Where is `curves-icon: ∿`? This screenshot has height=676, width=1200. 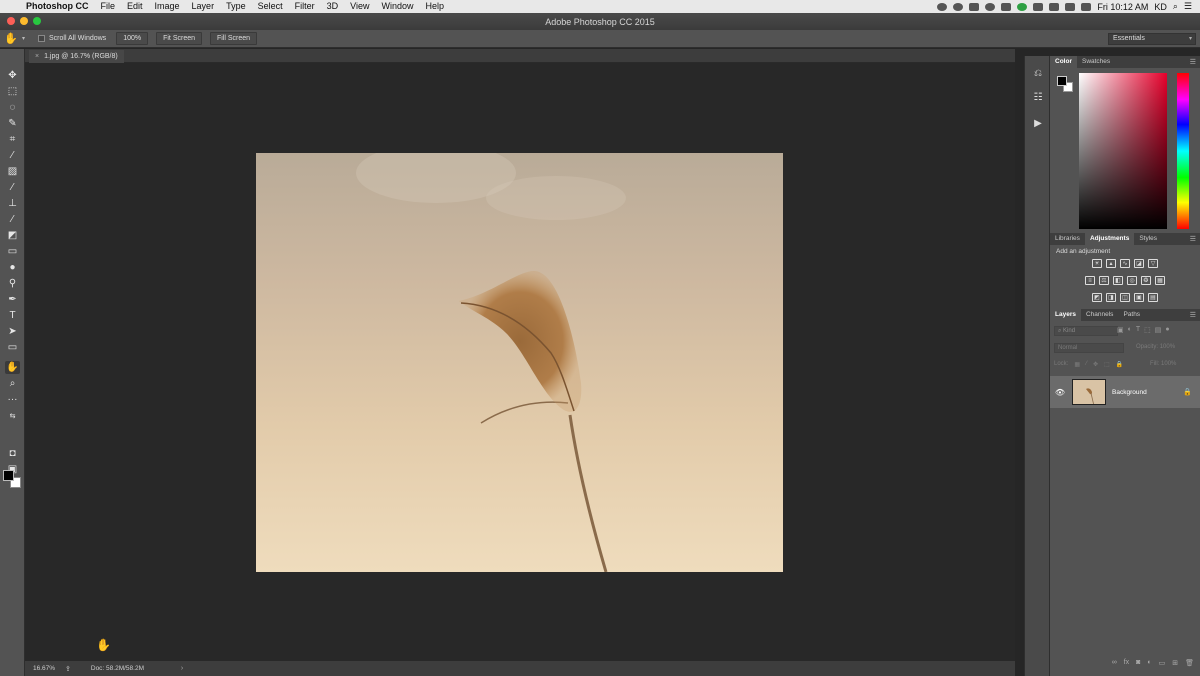 curves-icon: ∿ is located at coordinates (1125, 263).